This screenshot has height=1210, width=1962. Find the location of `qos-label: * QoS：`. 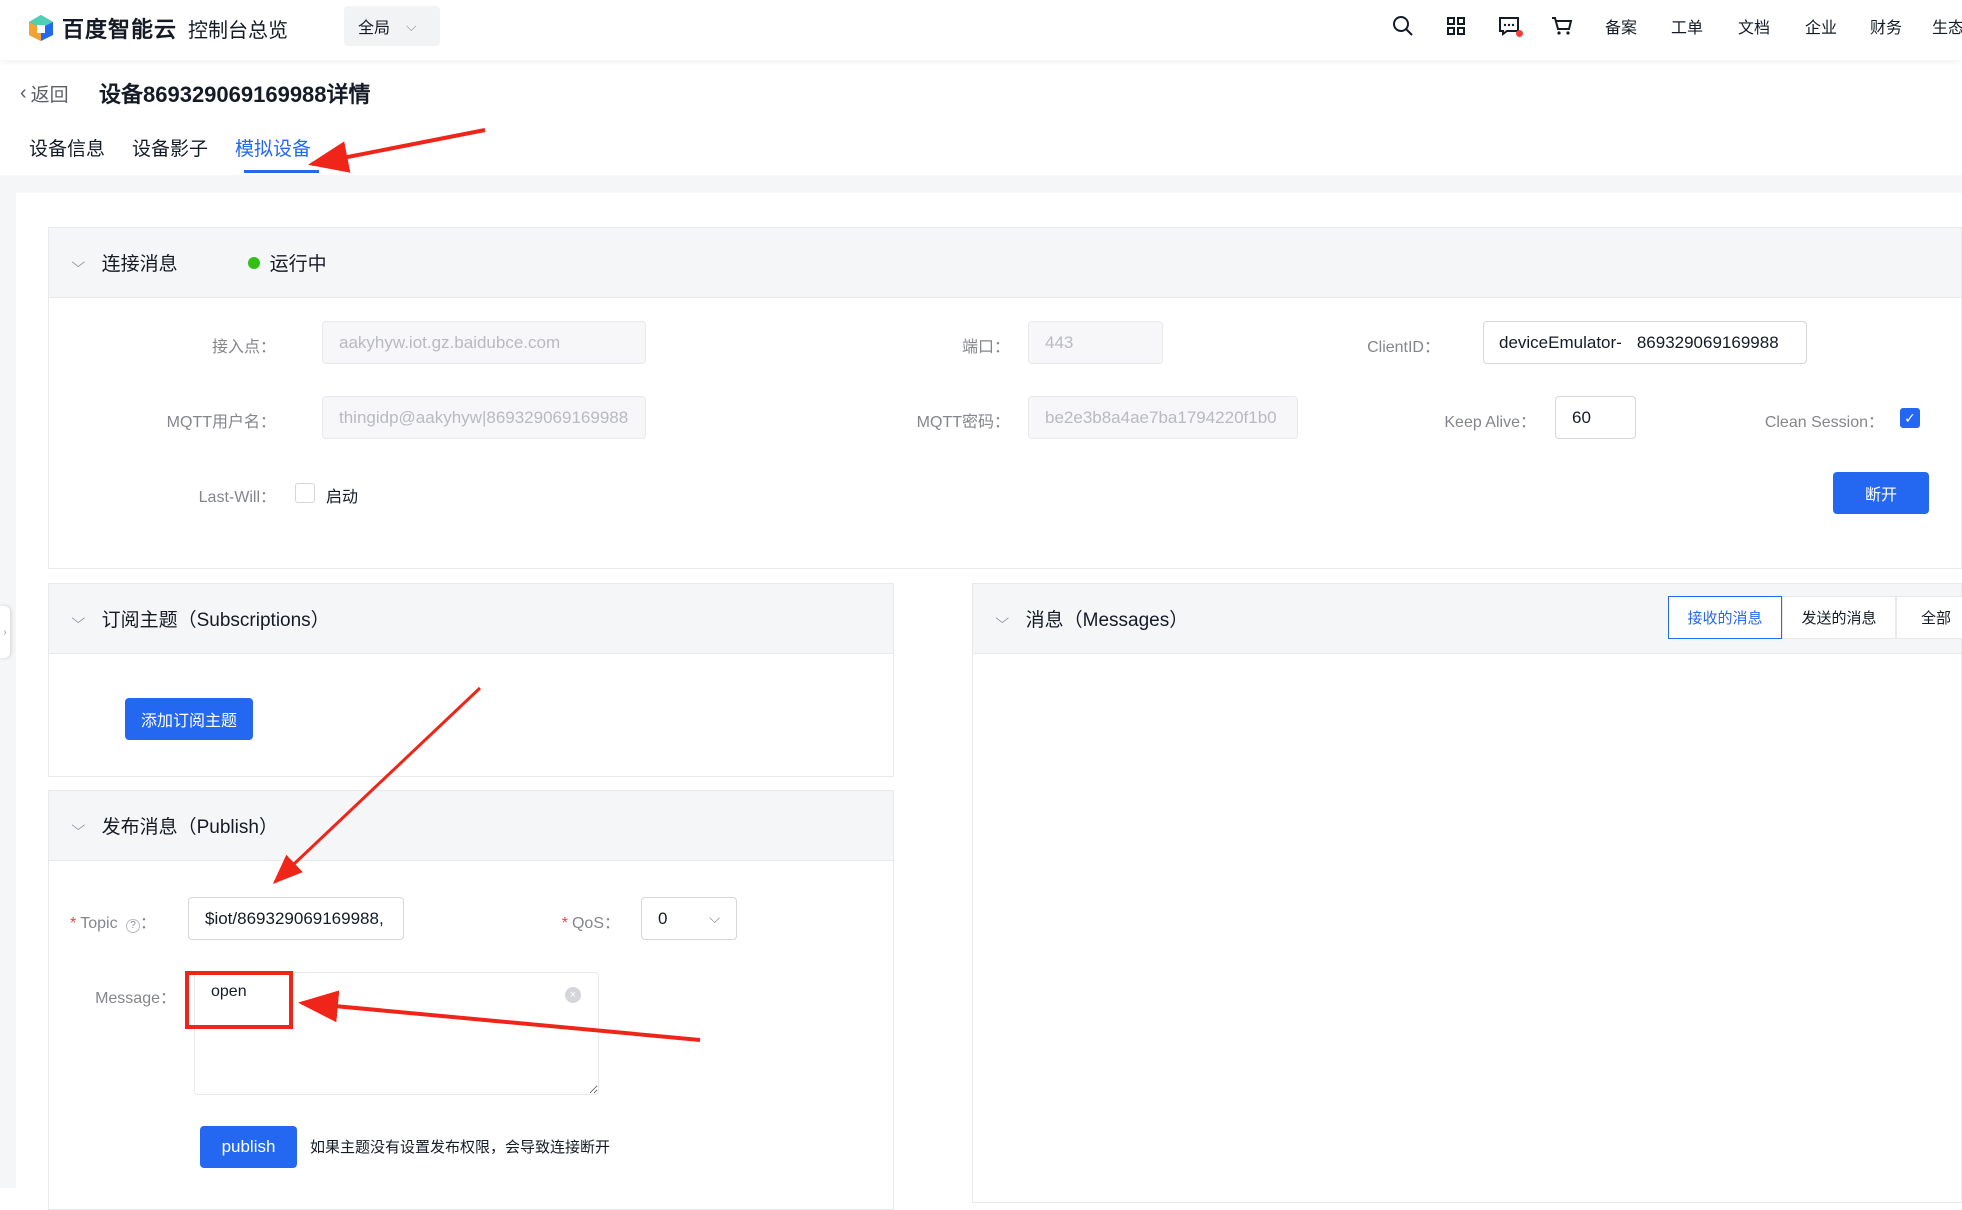

qos-label: * QoS： is located at coordinates (580, 921).